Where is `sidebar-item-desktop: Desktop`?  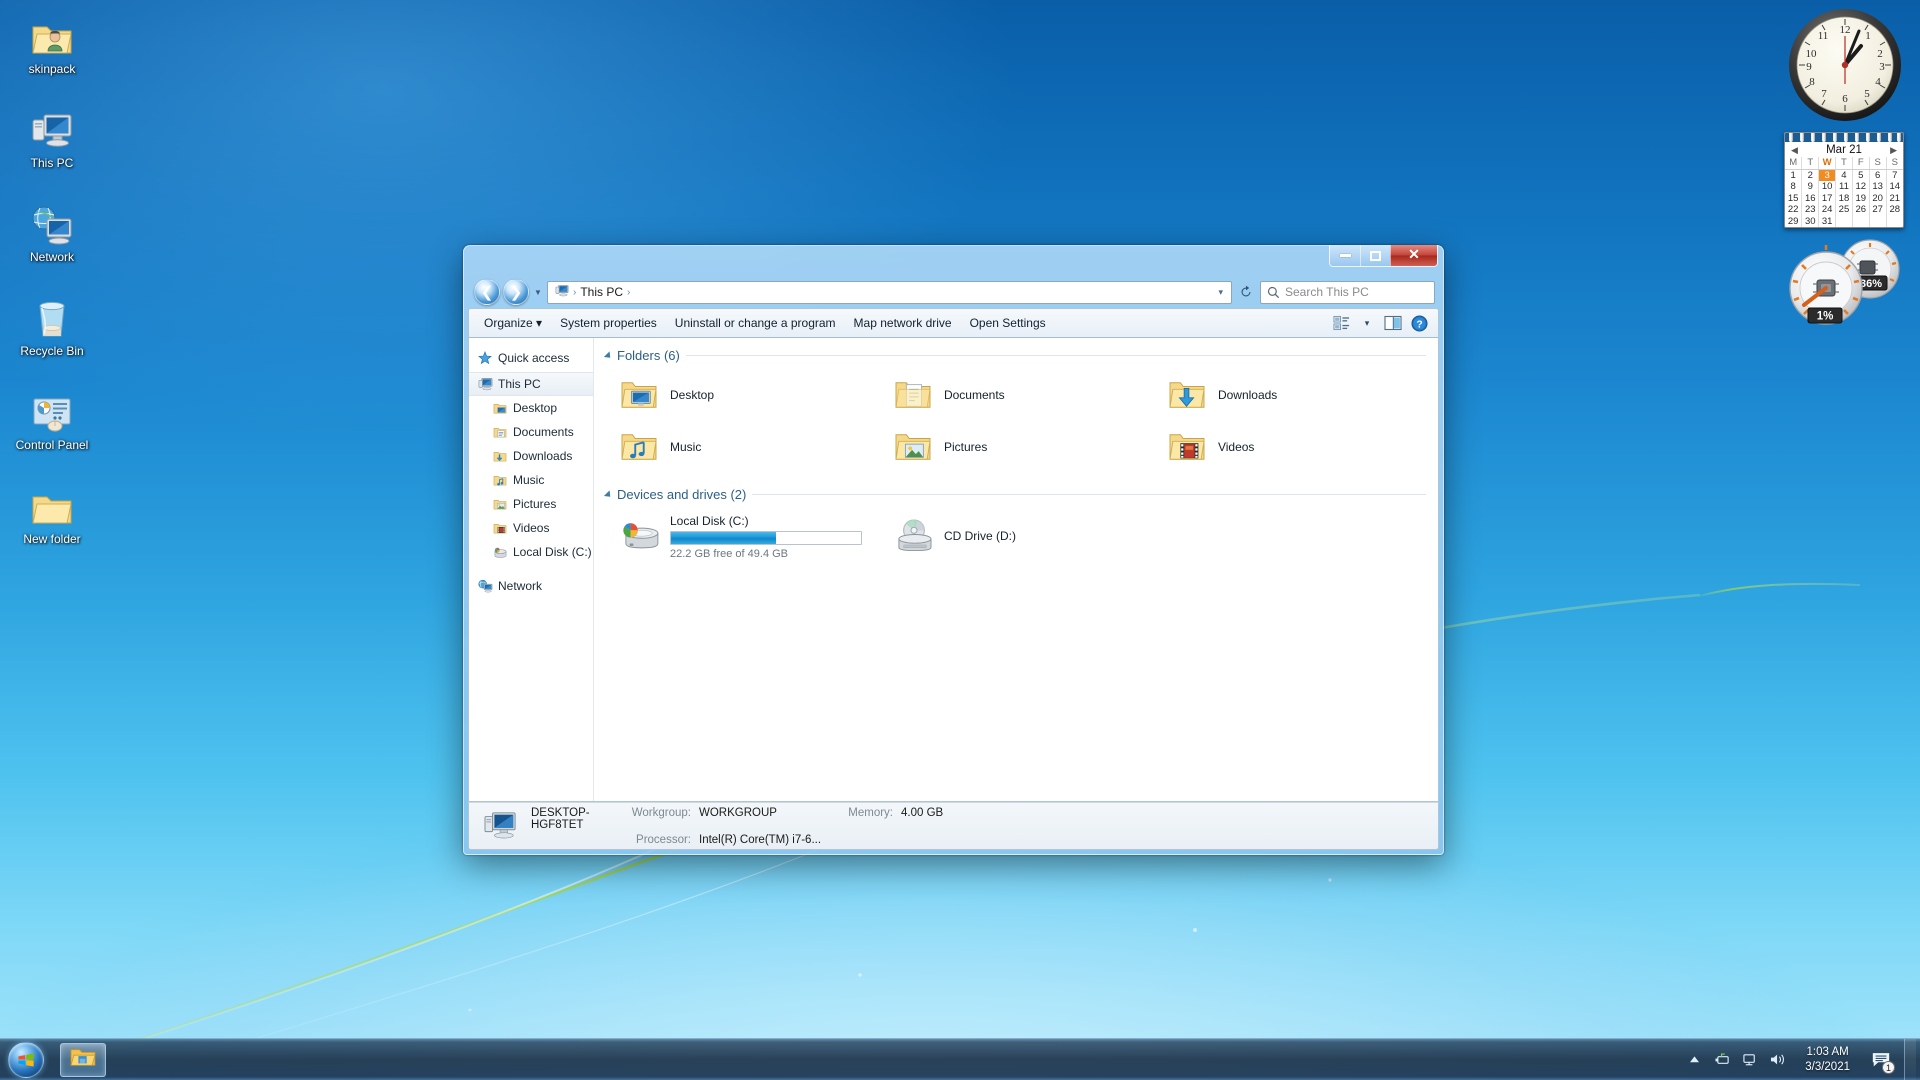 sidebar-item-desktop: Desktop is located at coordinates (531, 408).